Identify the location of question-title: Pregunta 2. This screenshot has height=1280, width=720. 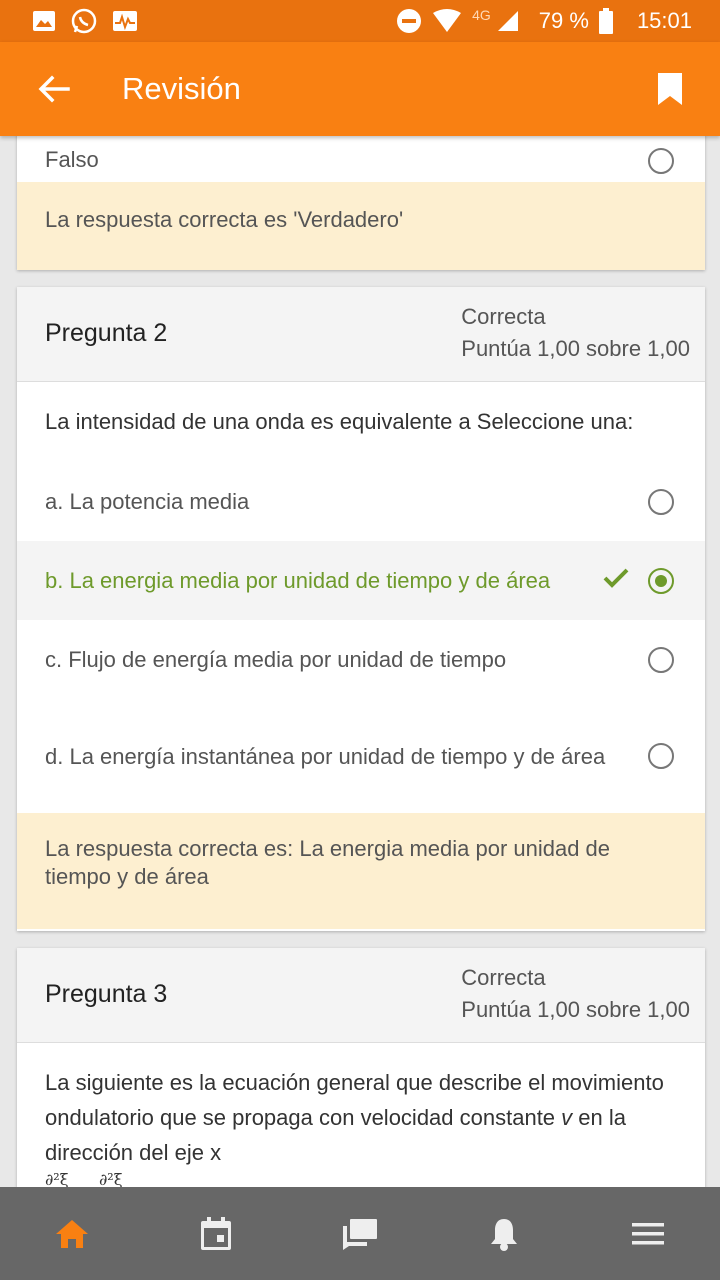
(106, 333).